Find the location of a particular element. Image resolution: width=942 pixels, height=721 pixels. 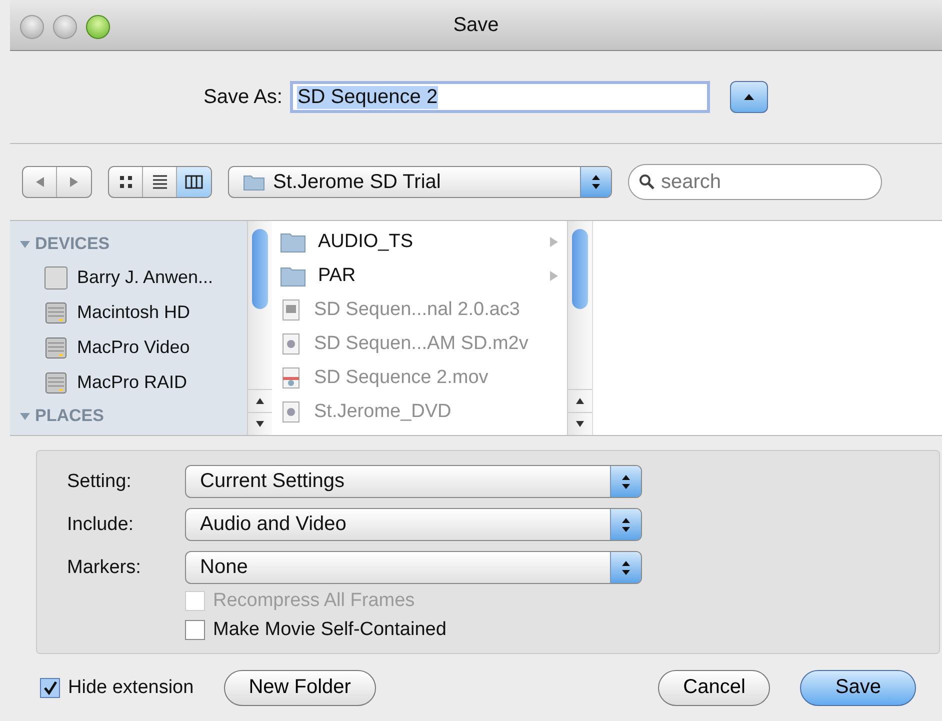

search-icon is located at coordinates (647, 182).